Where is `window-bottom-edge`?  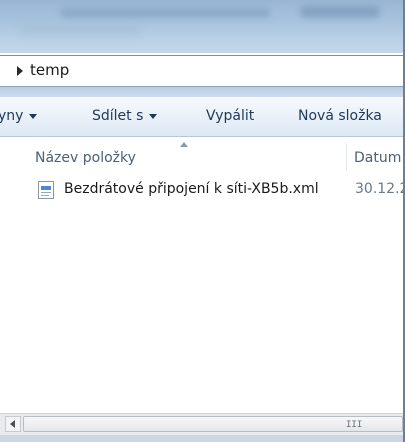
window-bottom-edge is located at coordinates (201, 438).